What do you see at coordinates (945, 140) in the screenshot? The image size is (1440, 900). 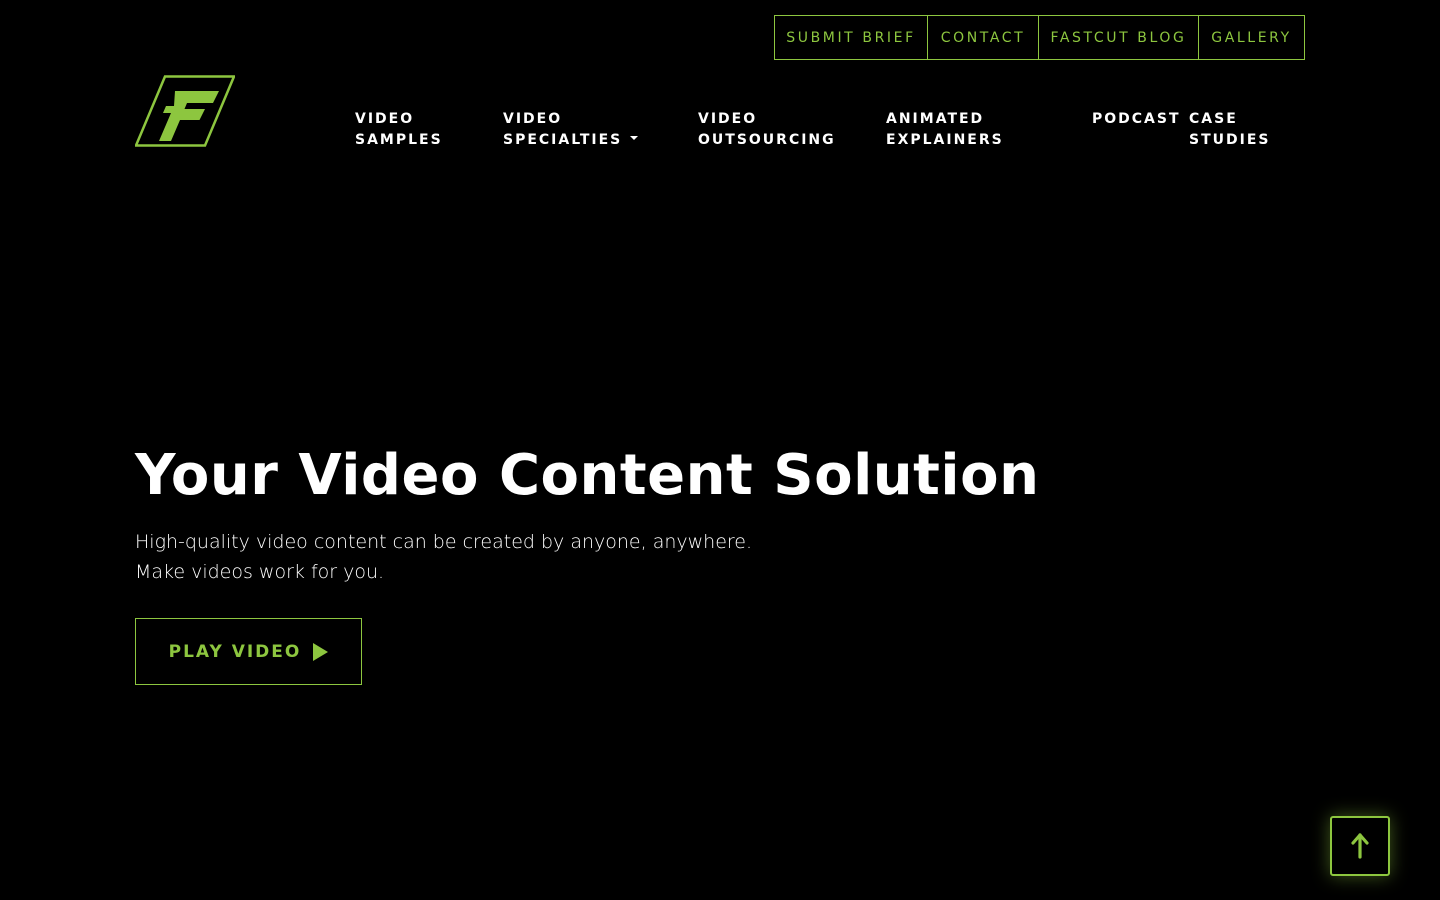 I see `nav-label-line2: EXPLAINERS` at bounding box center [945, 140].